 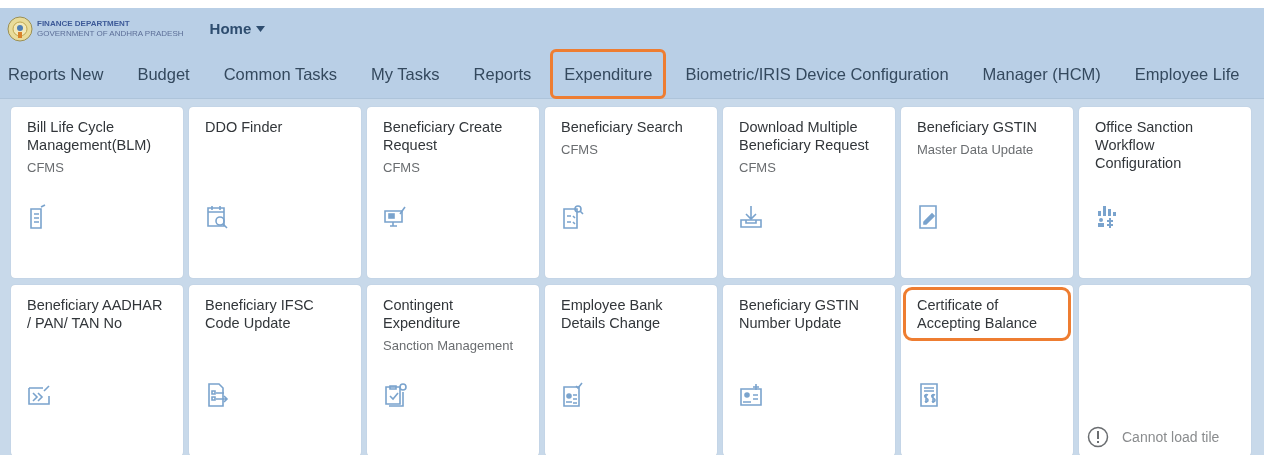 What do you see at coordinates (275, 370) in the screenshot?
I see `tile: Beneficiary IFSC Code Update` at bounding box center [275, 370].